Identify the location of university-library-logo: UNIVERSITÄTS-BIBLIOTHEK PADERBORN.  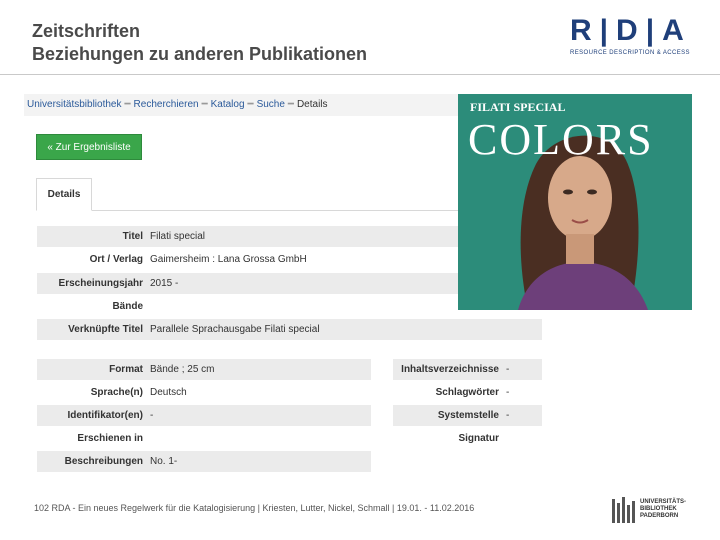
(660, 511).